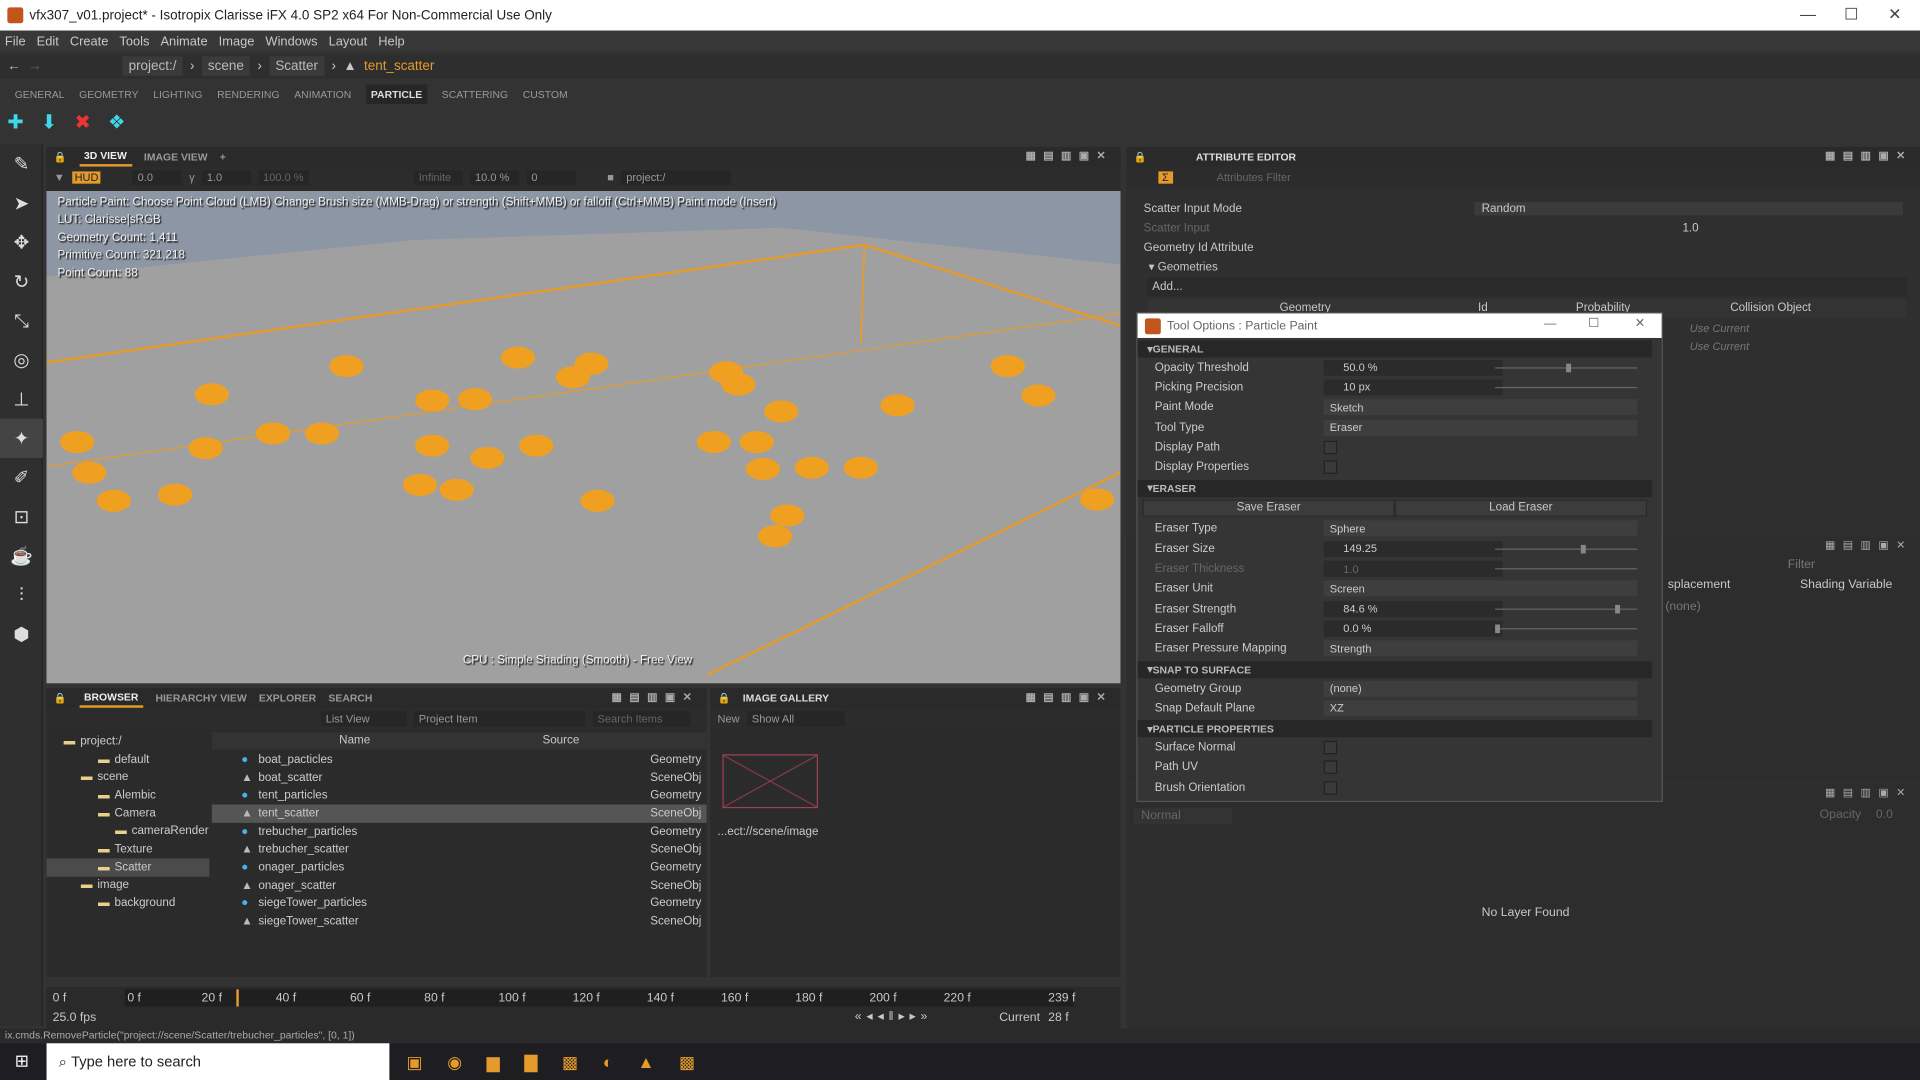 The image size is (1920, 1080). I want to click on shelf-tab-general: GENERAL, so click(40, 94).